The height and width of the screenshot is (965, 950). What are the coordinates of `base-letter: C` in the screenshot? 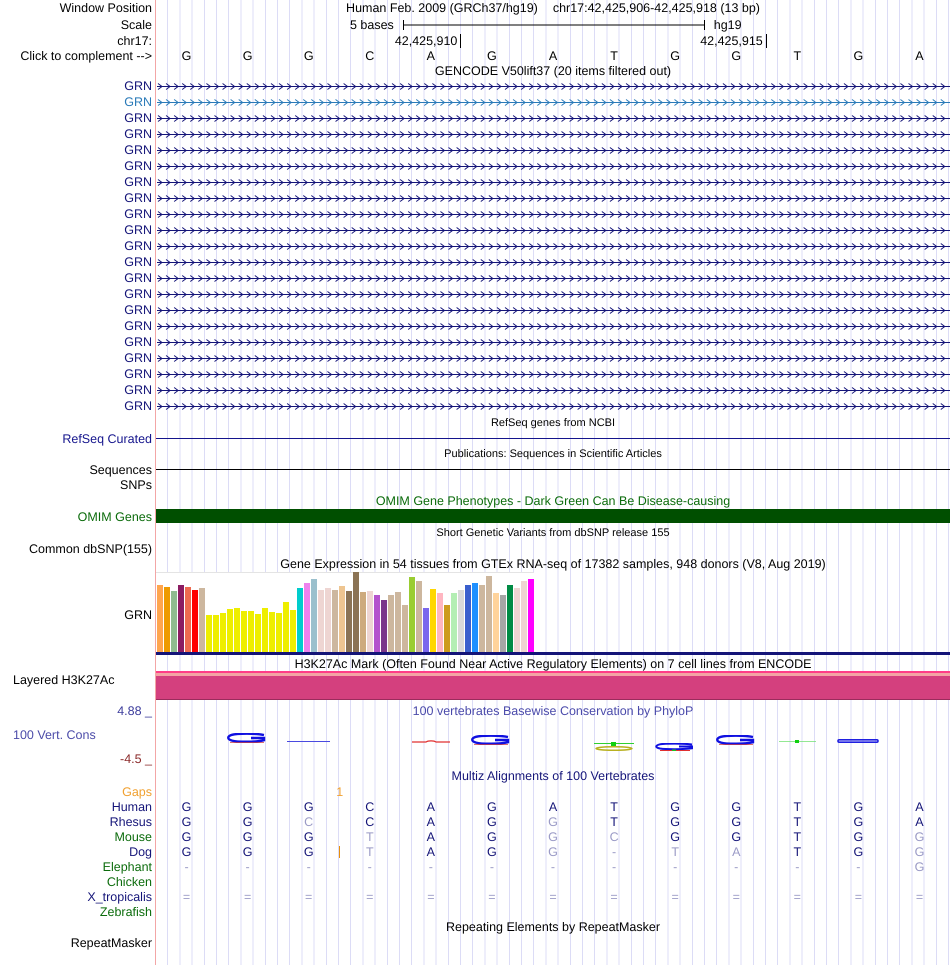 It's located at (369, 56).